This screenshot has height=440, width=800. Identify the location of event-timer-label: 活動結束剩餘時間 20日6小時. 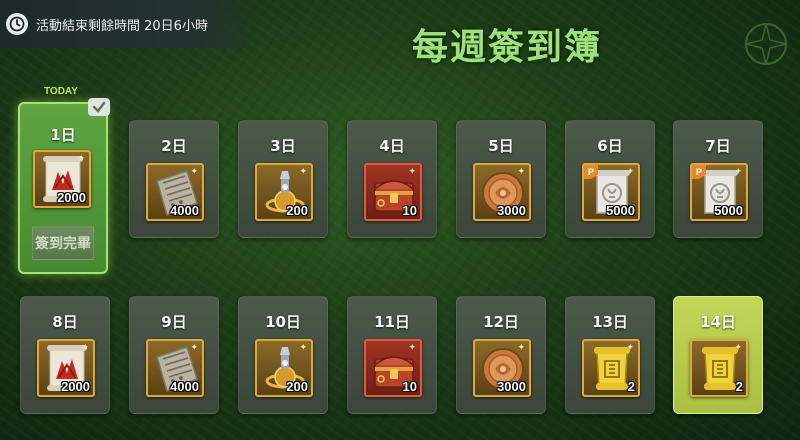
(122, 26).